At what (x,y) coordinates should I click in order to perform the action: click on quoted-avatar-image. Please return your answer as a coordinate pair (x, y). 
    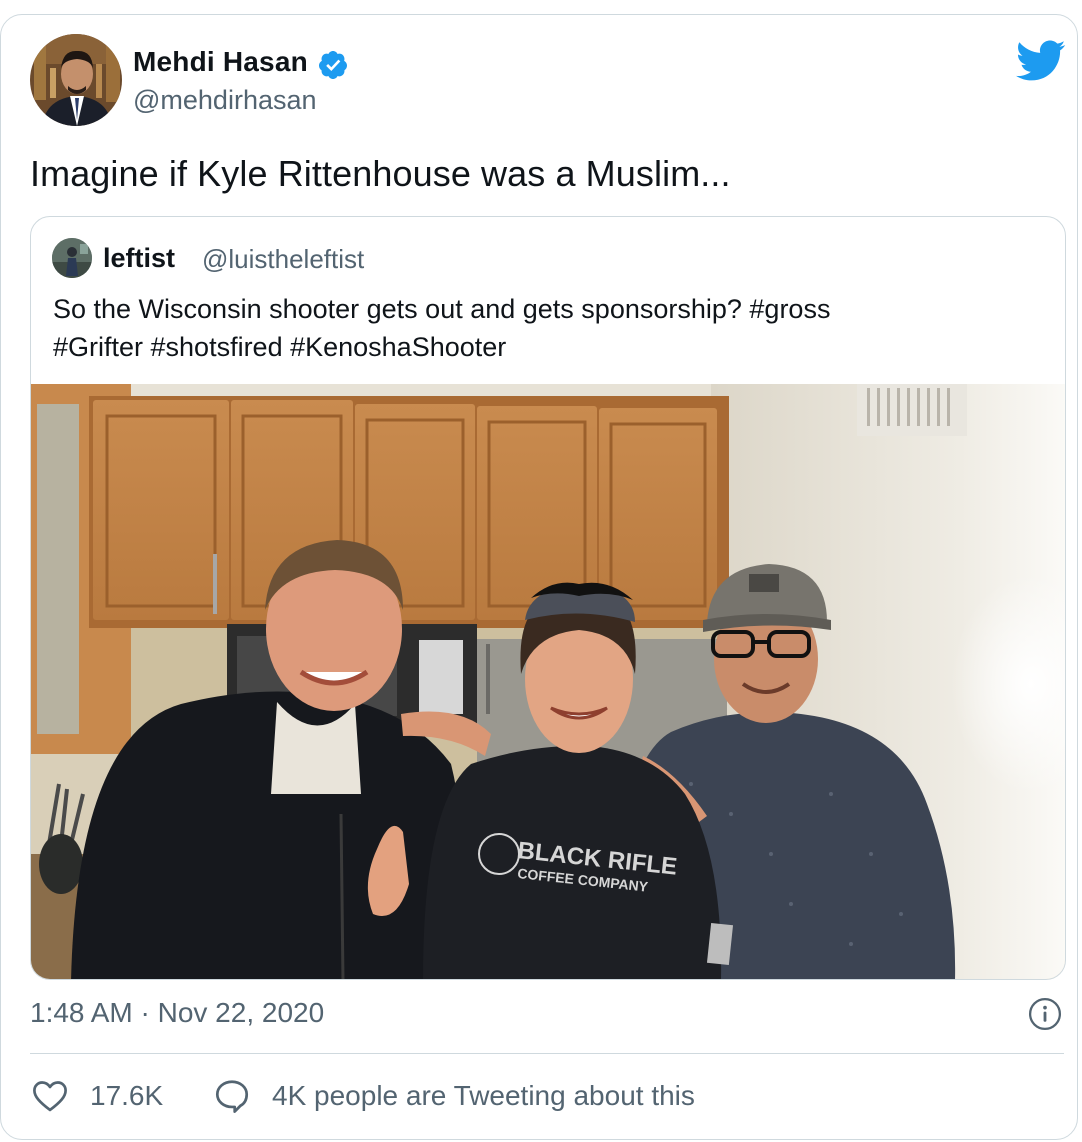
    Looking at the image, I should click on (72, 258).